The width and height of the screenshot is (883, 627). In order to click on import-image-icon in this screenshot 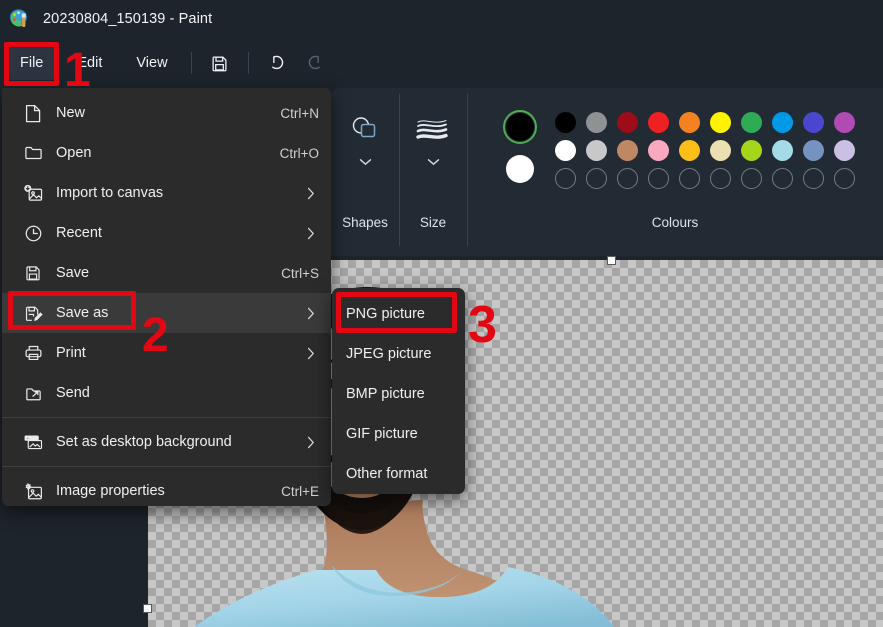, I will do `click(33, 193)`.